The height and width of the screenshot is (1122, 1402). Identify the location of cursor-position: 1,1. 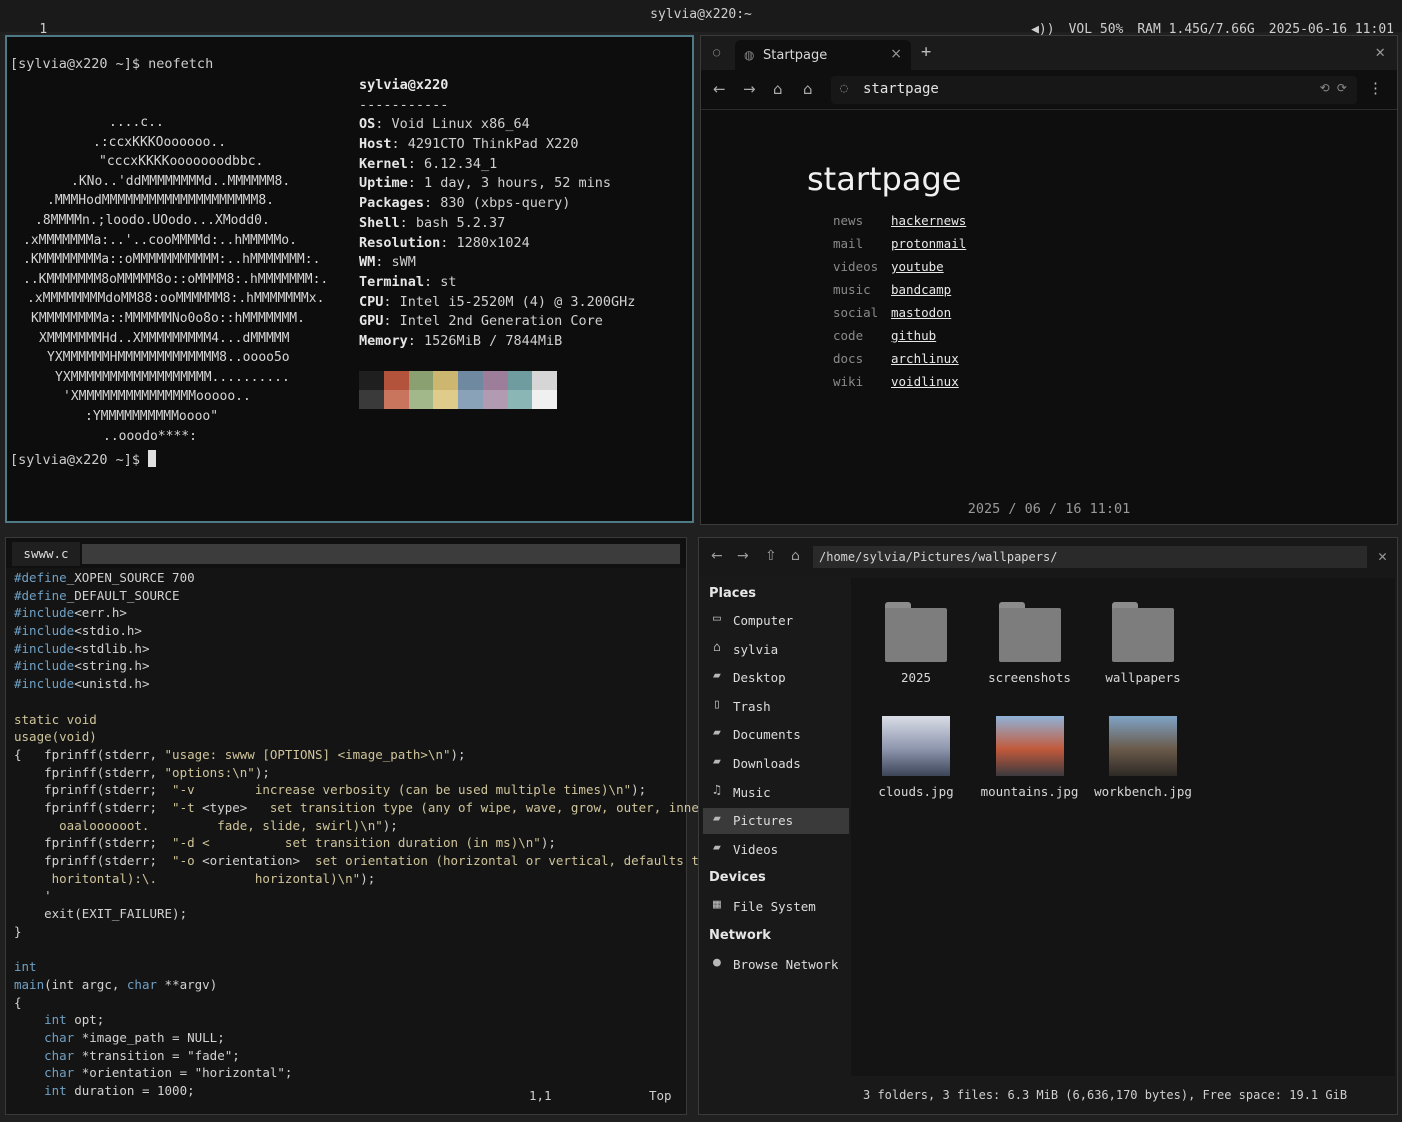
(540, 1095).